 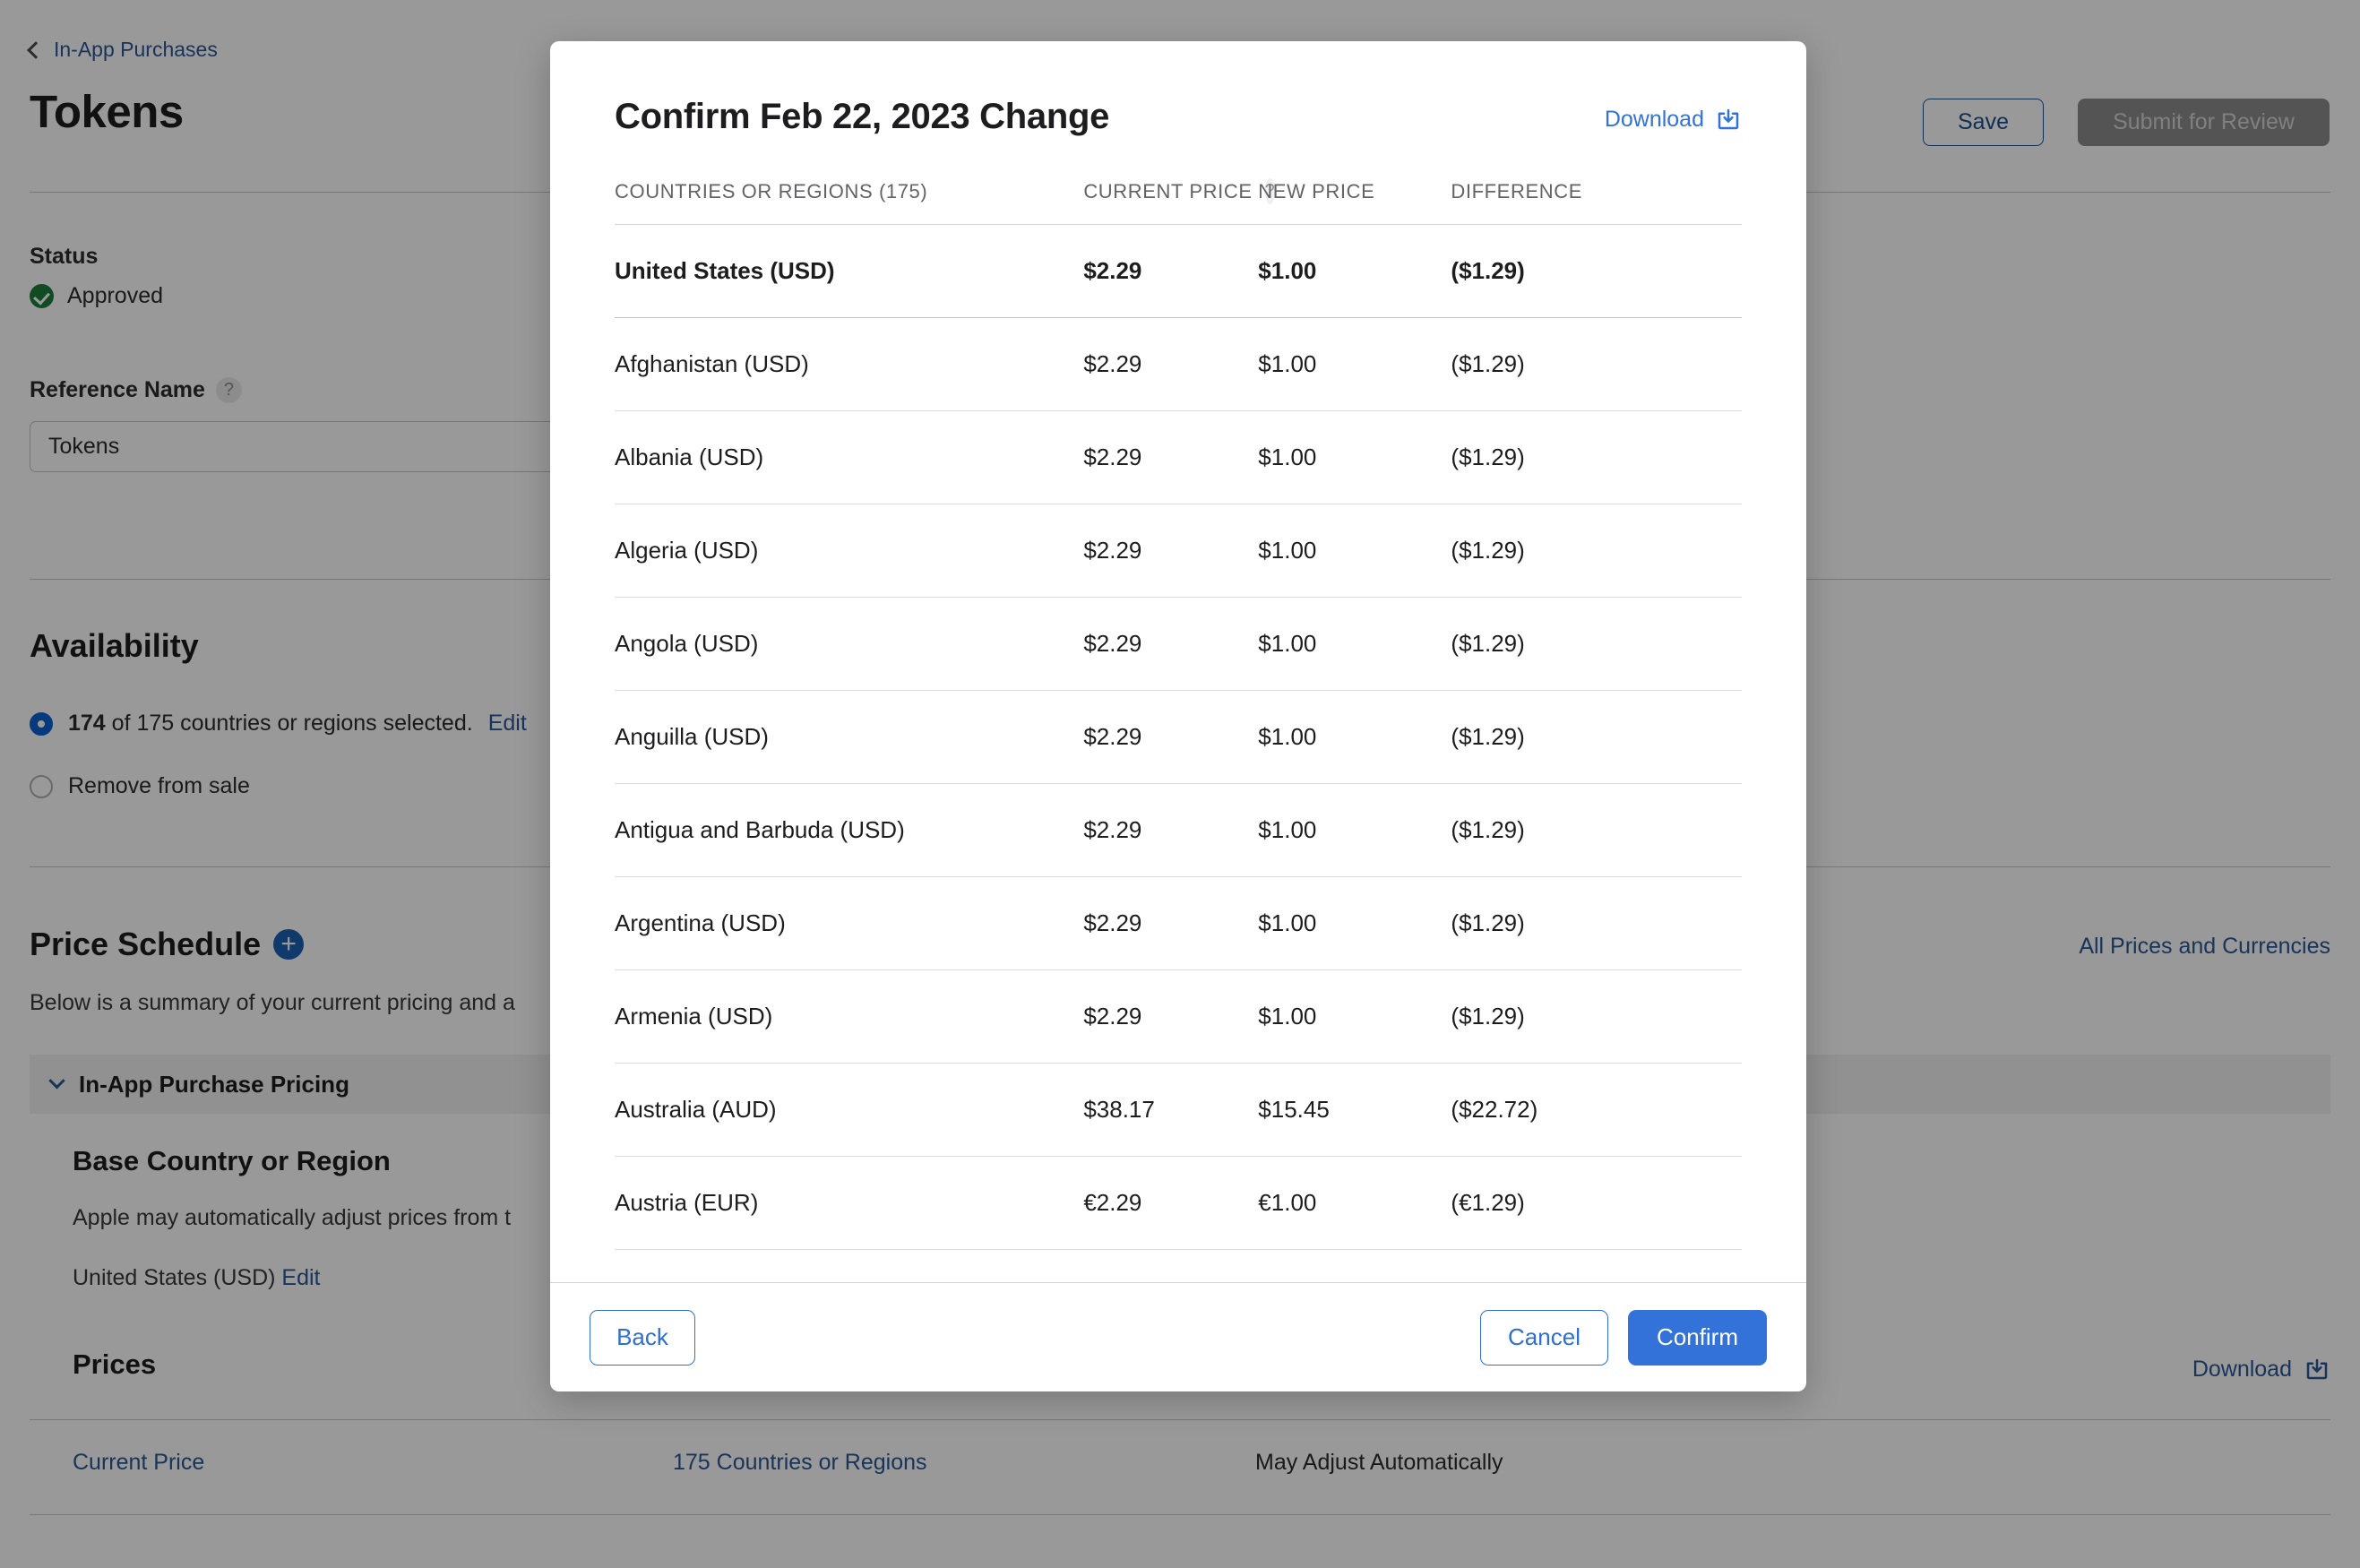 I want to click on dialog-header: Confirm Feb 22, 2023 Change Download, so click(x=1178, y=89).